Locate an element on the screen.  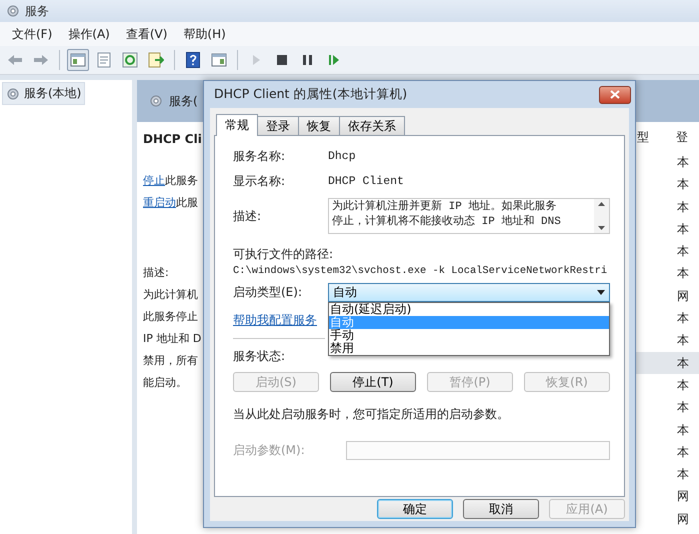
help-icon is located at coordinates (193, 60).